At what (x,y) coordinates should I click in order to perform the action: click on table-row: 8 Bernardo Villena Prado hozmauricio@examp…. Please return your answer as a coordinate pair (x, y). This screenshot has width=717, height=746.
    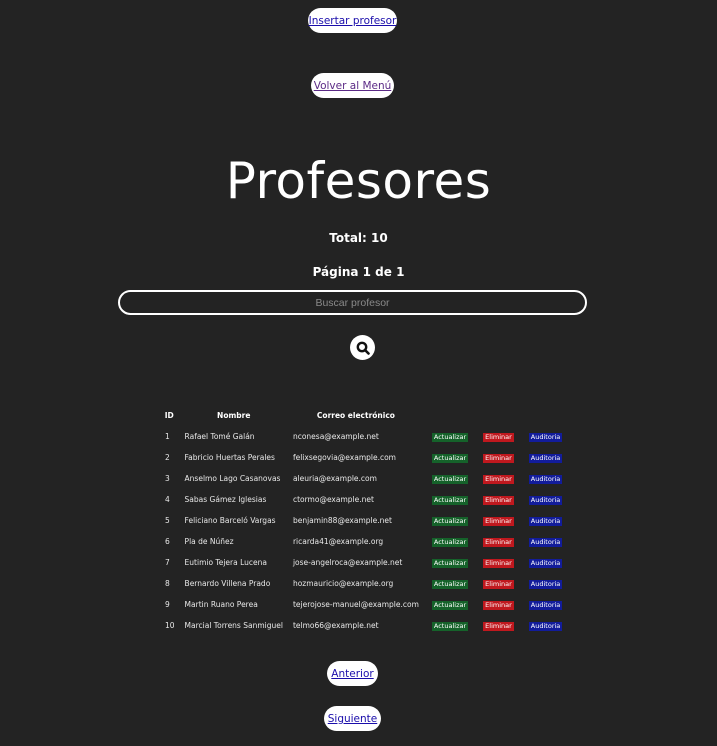
    Looking at the image, I should click on (364, 583).